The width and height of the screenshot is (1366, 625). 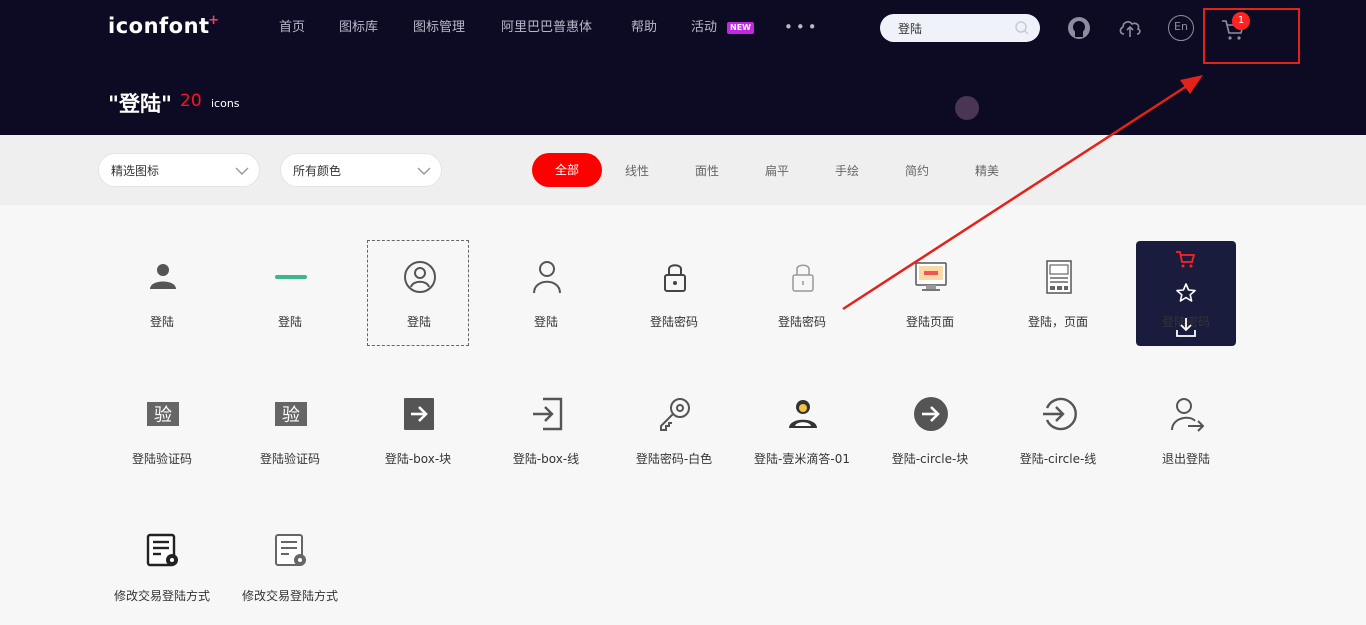 I want to click on user-logout-icon, so click(x=1188, y=415).